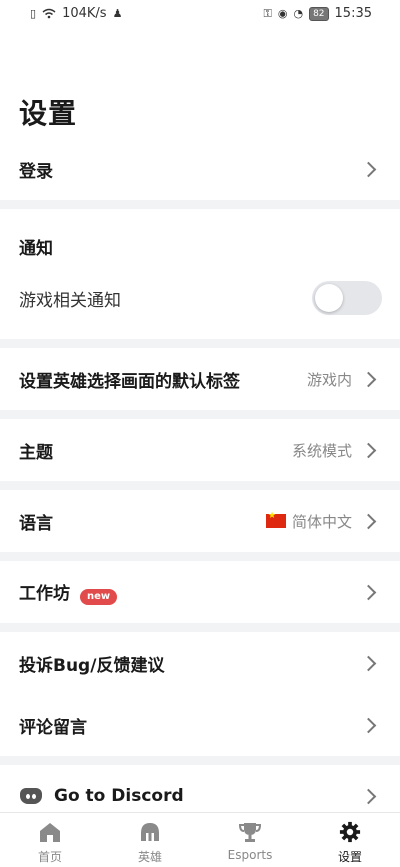 Image resolution: width=400 pixels, height=867 pixels. I want to click on wifi-icon, so click(49, 13).